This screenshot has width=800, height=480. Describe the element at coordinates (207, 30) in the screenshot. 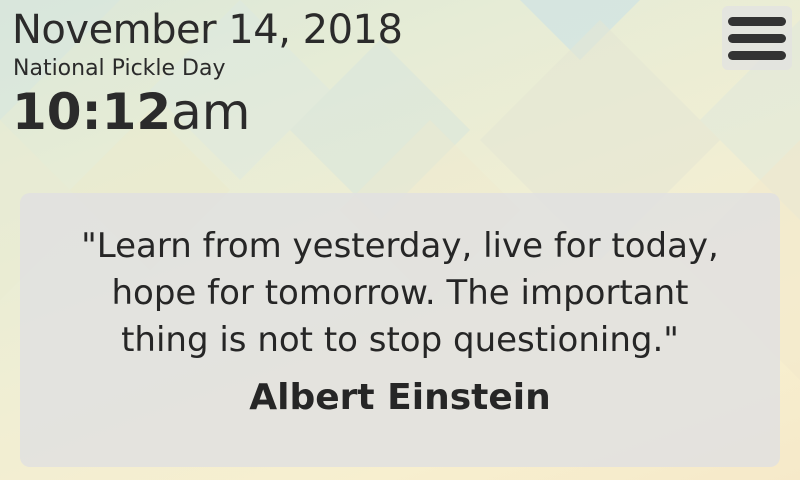

I see `date-display: November 14, 2018` at that location.